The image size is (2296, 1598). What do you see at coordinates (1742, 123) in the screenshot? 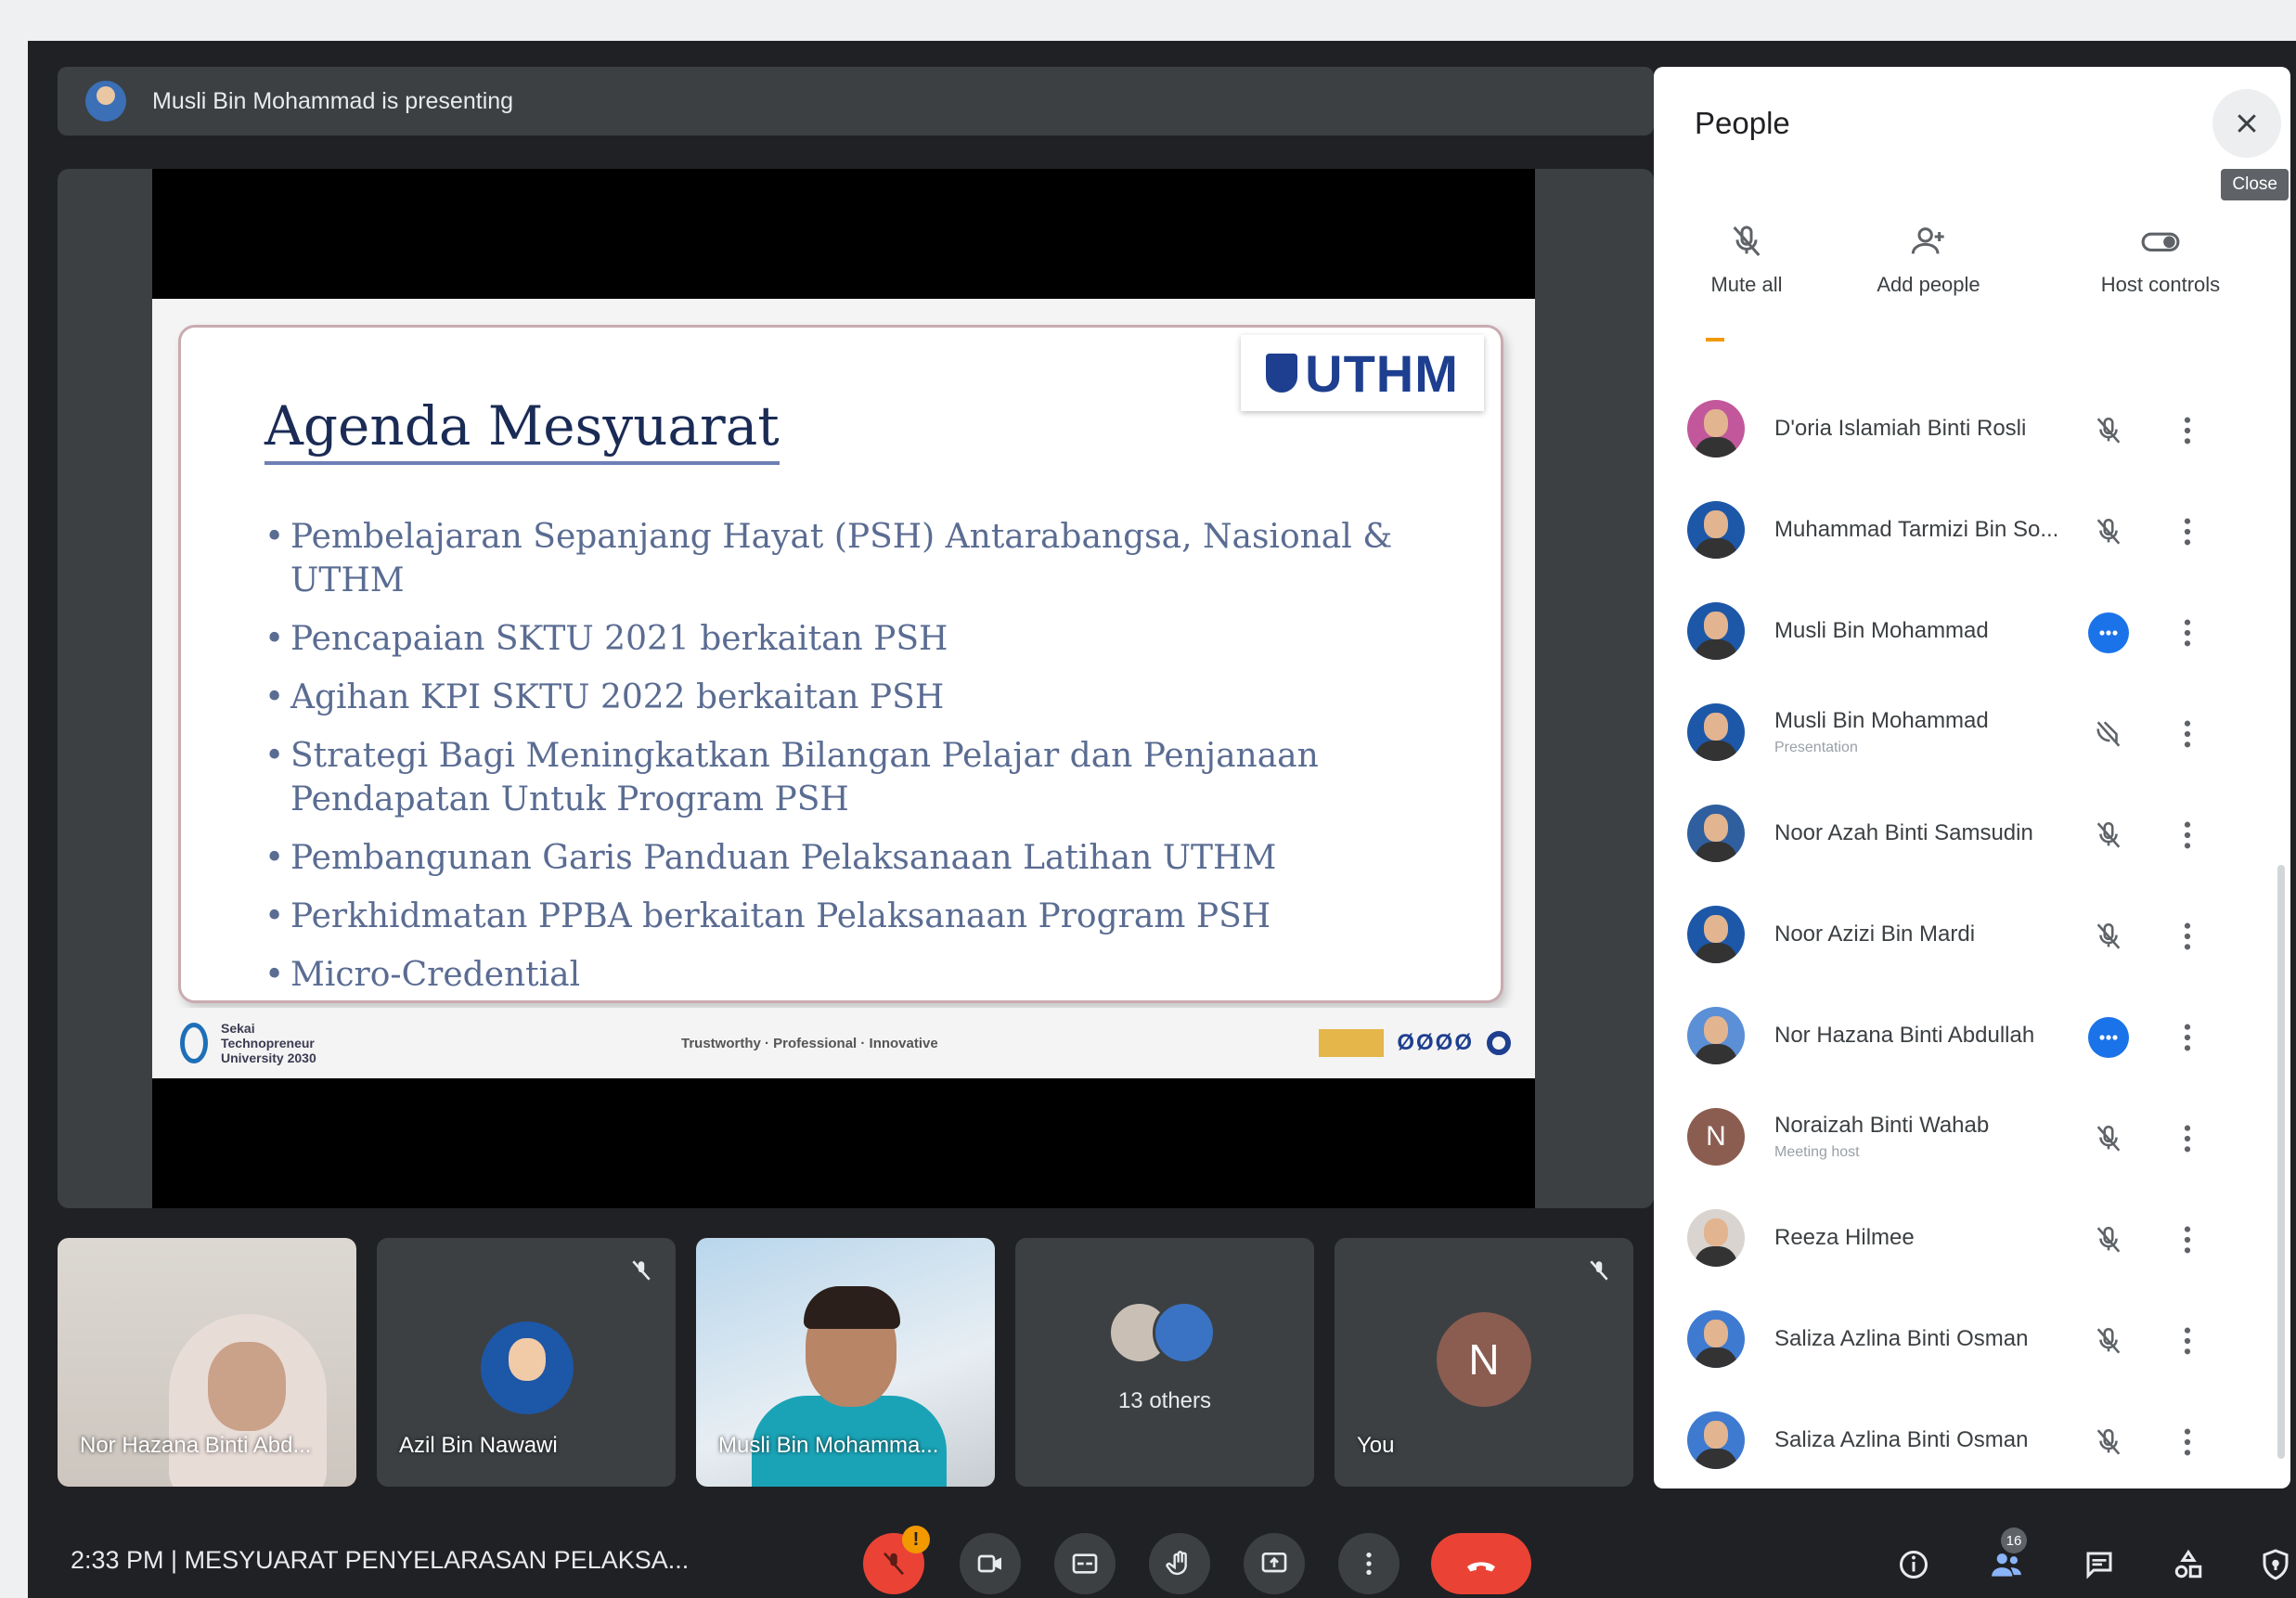
I see `people-panel-title: People` at bounding box center [1742, 123].